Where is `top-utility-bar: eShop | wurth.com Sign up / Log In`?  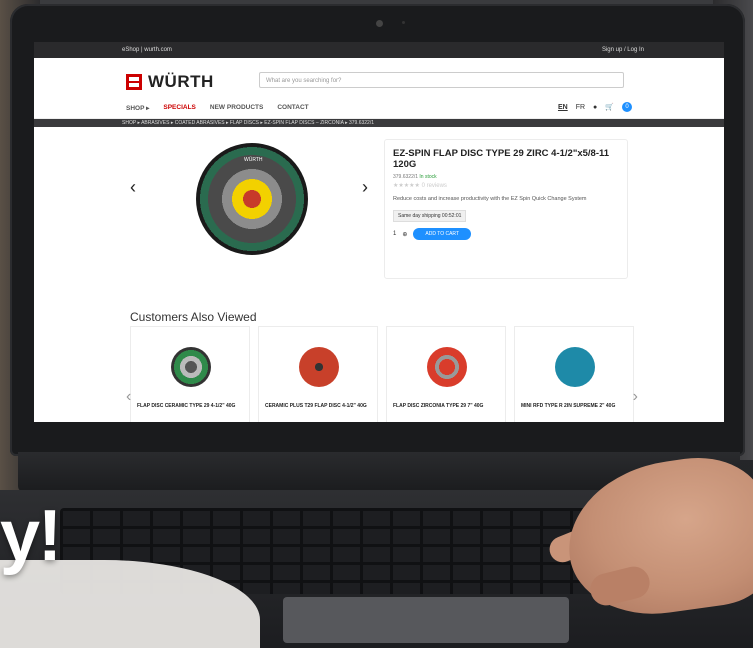 top-utility-bar: eShop | wurth.com Sign up / Log In is located at coordinates (379, 50).